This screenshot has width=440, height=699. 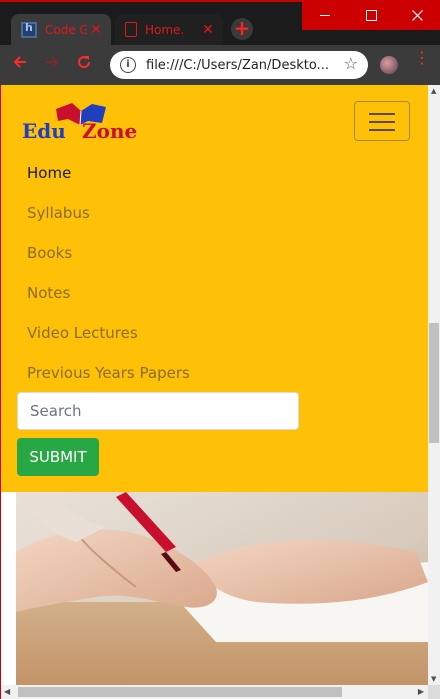 I want to click on address-bar: i file:///C:/Users/Zan/Deskto... ☆, so click(x=239, y=65).